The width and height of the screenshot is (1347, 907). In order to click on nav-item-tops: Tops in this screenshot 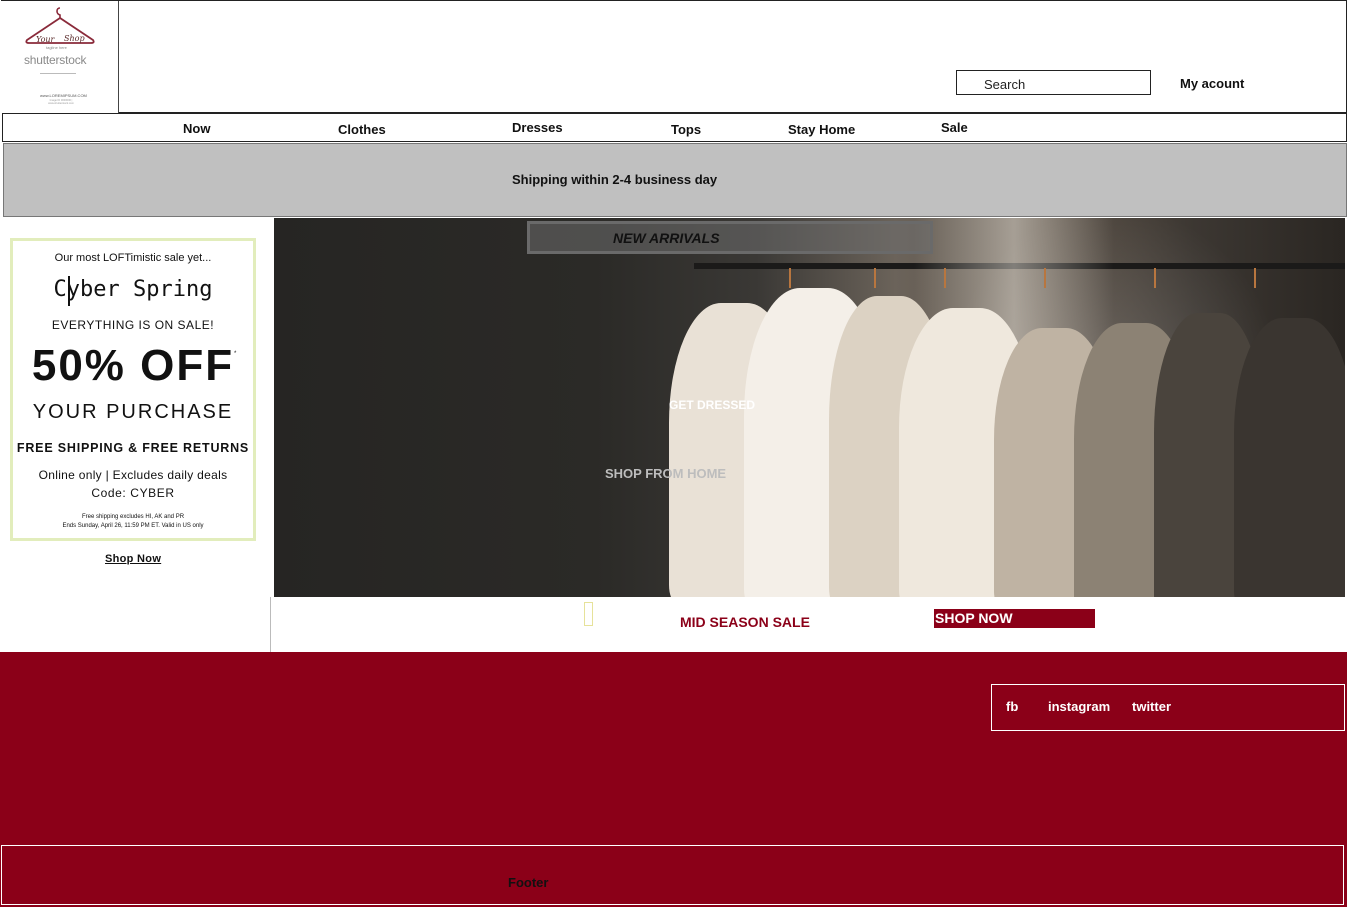, I will do `click(686, 129)`.